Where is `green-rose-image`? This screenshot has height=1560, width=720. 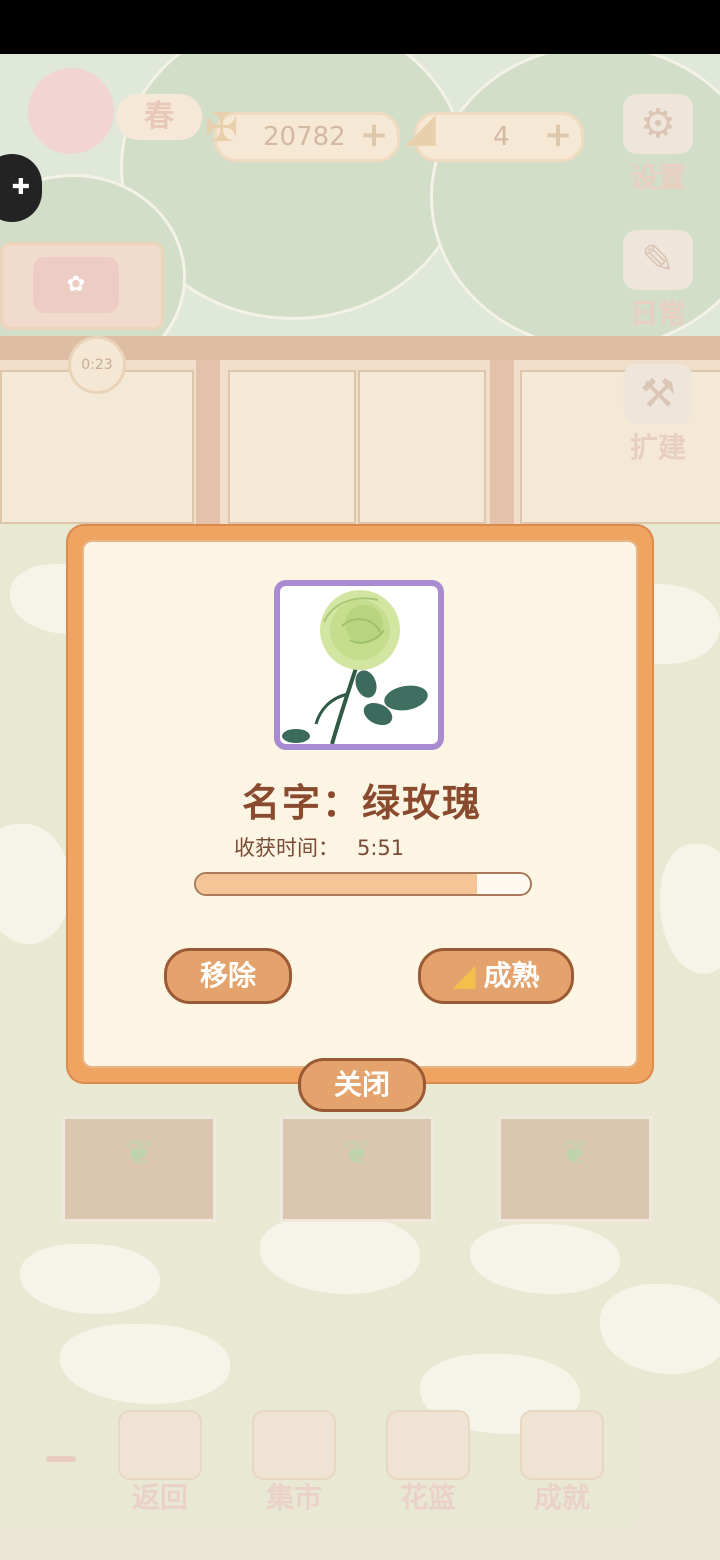
green-rose-image is located at coordinates (355, 667).